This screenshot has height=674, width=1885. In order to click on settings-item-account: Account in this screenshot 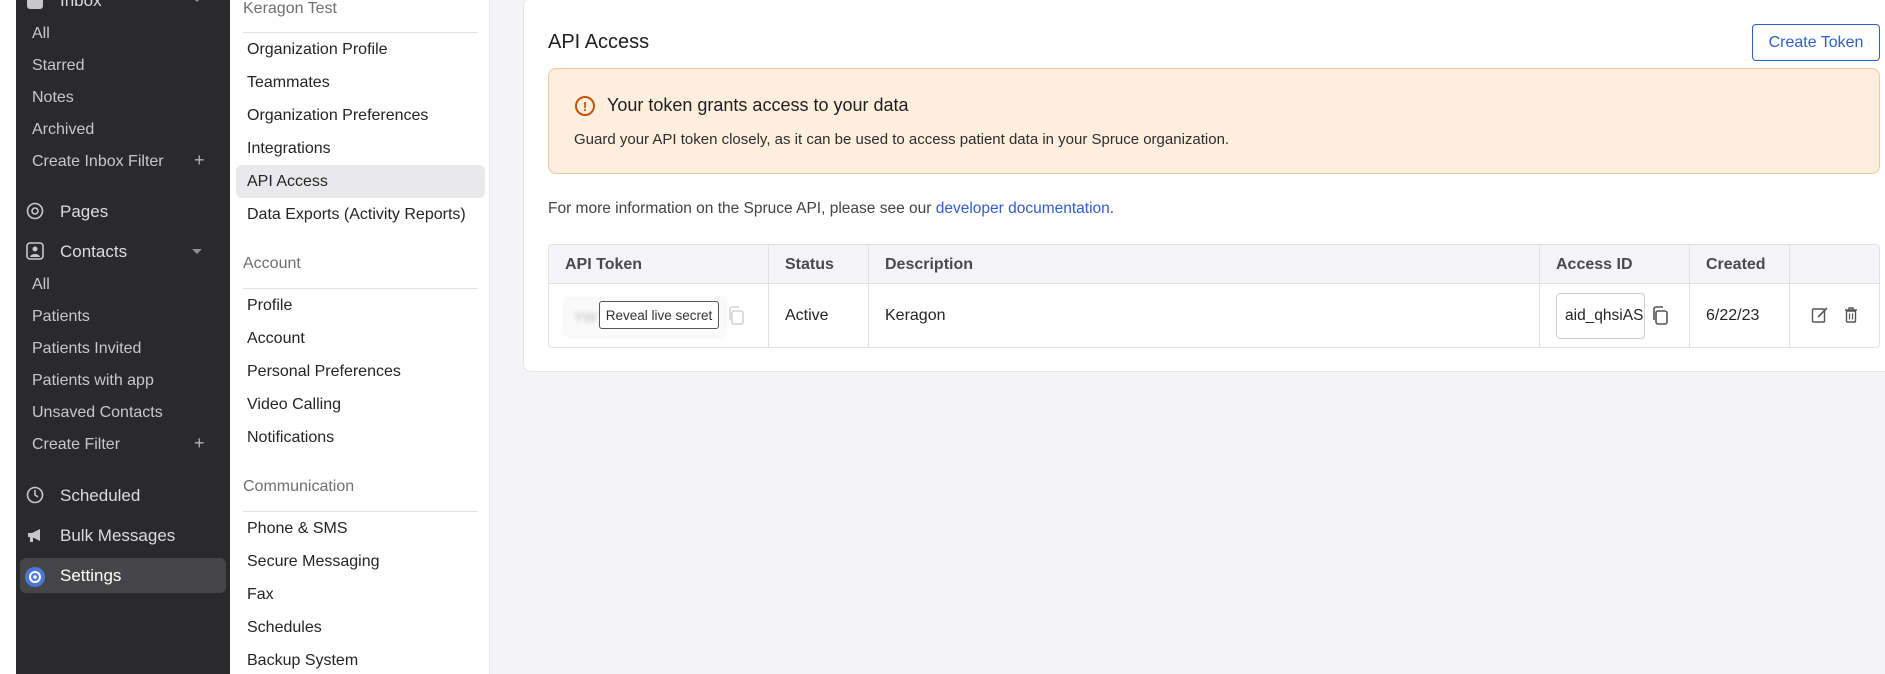, I will do `click(276, 339)`.